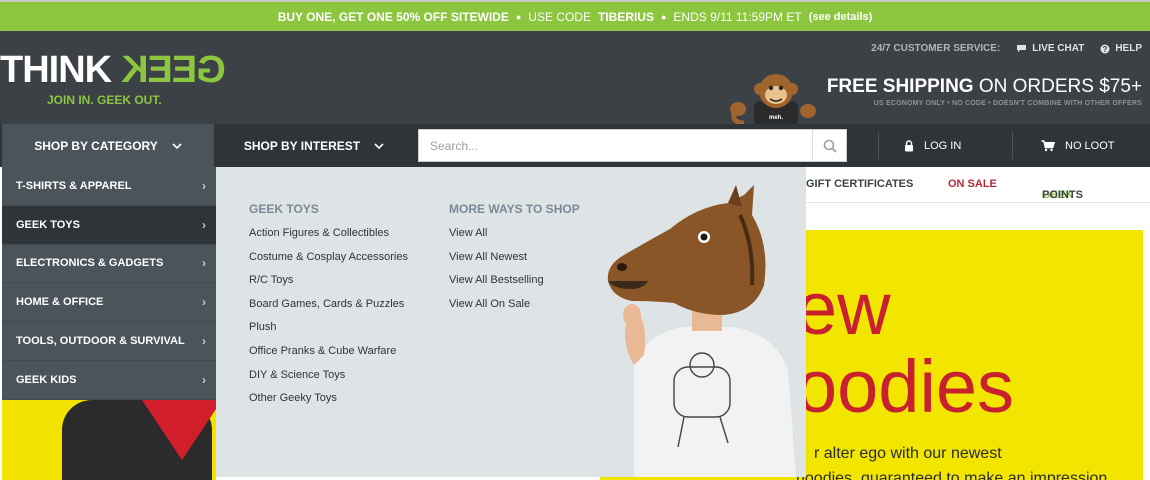 The image size is (1150, 480). What do you see at coordinates (109, 225) in the screenshot?
I see `category-item-geek-toys: GEEK TOYS ›` at bounding box center [109, 225].